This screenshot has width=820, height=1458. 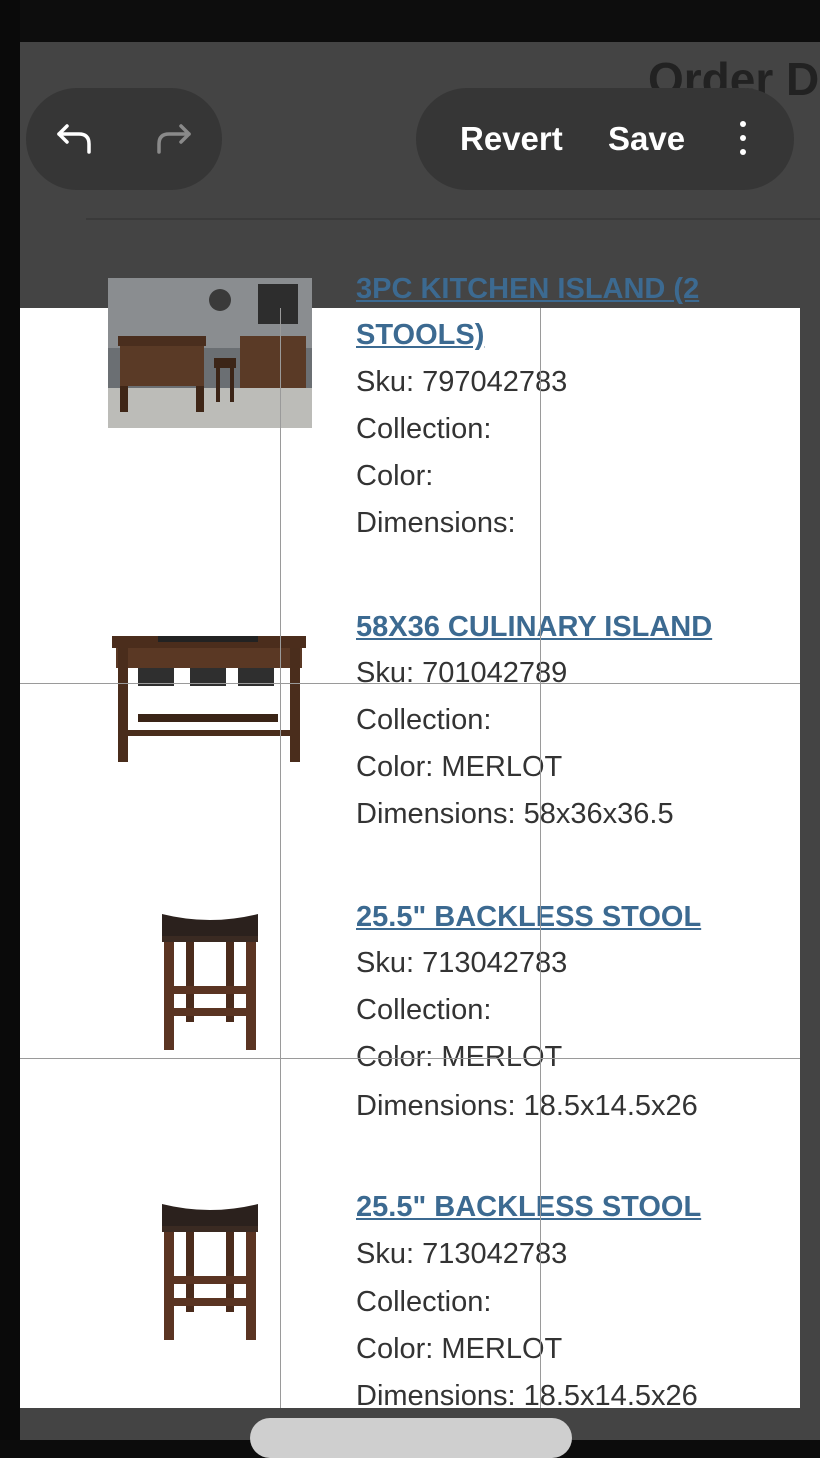 What do you see at coordinates (453, 219) in the screenshot?
I see `divider` at bounding box center [453, 219].